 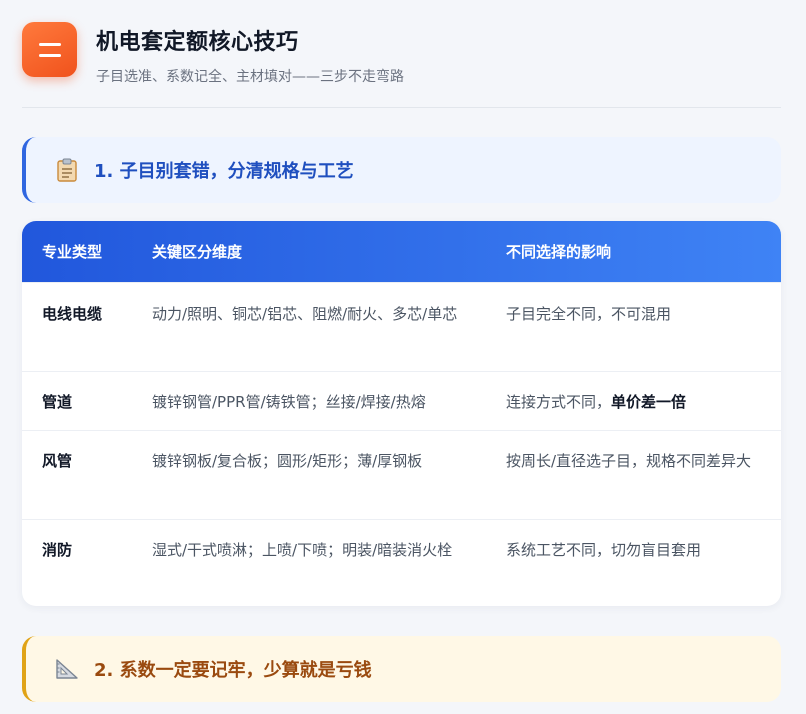 What do you see at coordinates (287, 461) in the screenshot?
I see `cell-dimension: 镀锌钢板/复合板；圆形/矩形；薄/厚钢板` at bounding box center [287, 461].